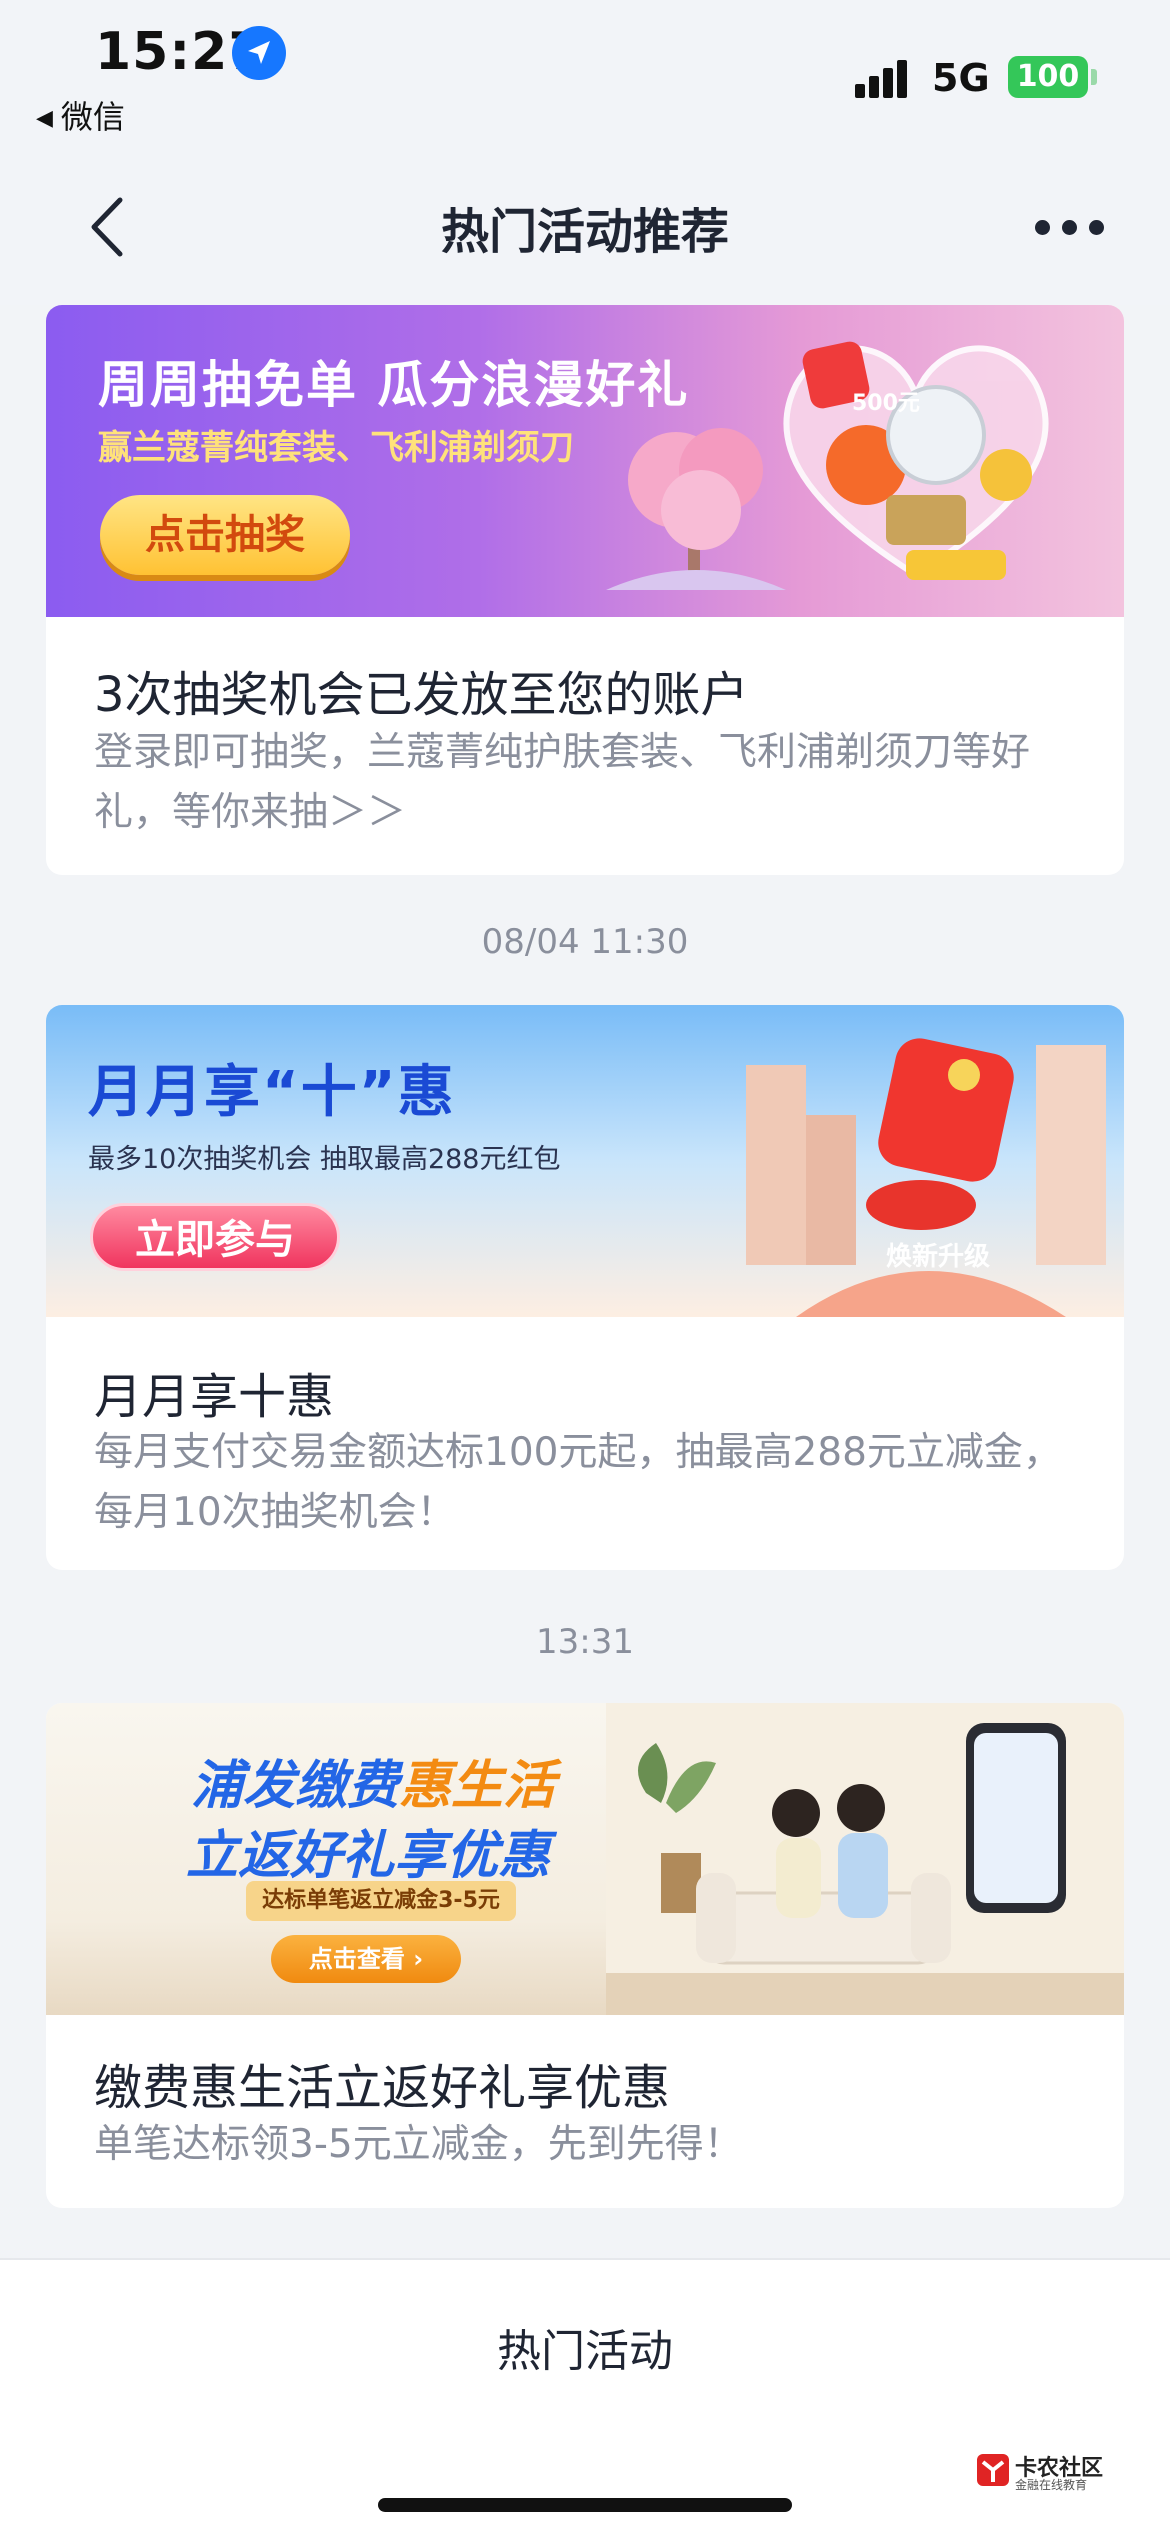 The image size is (1170, 2532). What do you see at coordinates (916, 460) in the screenshot?
I see `gift-heart-illustration: 500元` at bounding box center [916, 460].